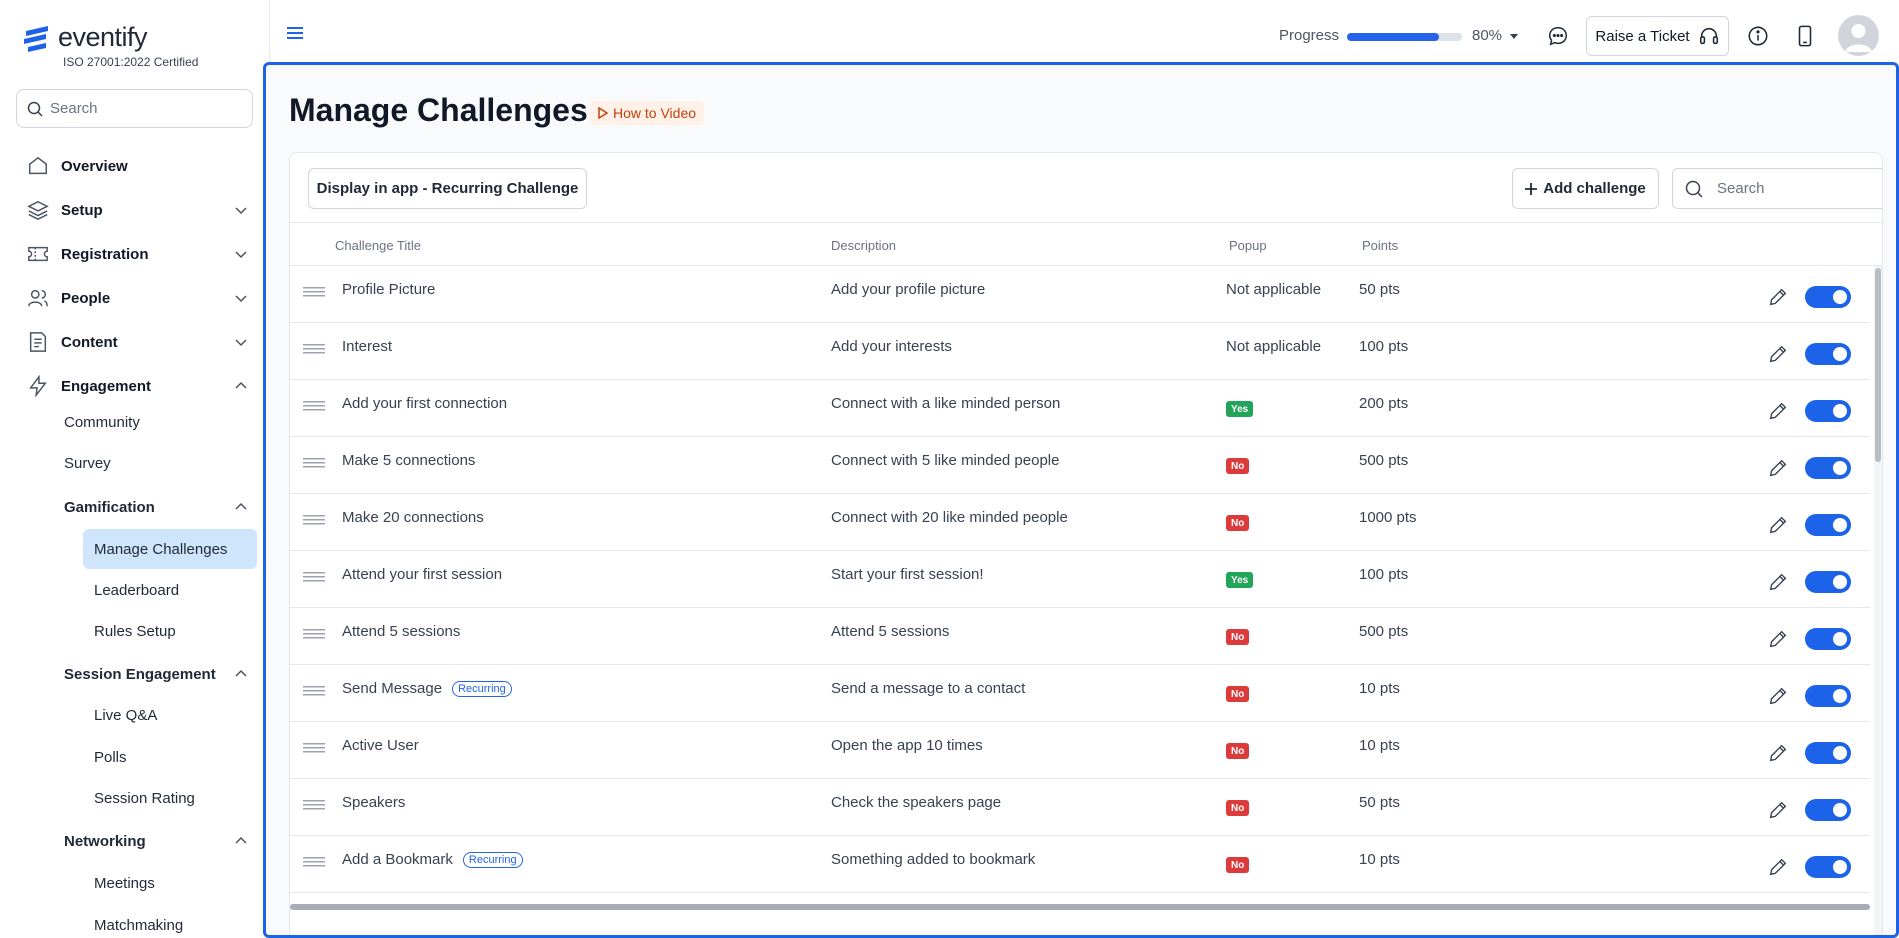  What do you see at coordinates (144, 798) in the screenshot?
I see `sidebar-item-session-rating: Session Rating` at bounding box center [144, 798].